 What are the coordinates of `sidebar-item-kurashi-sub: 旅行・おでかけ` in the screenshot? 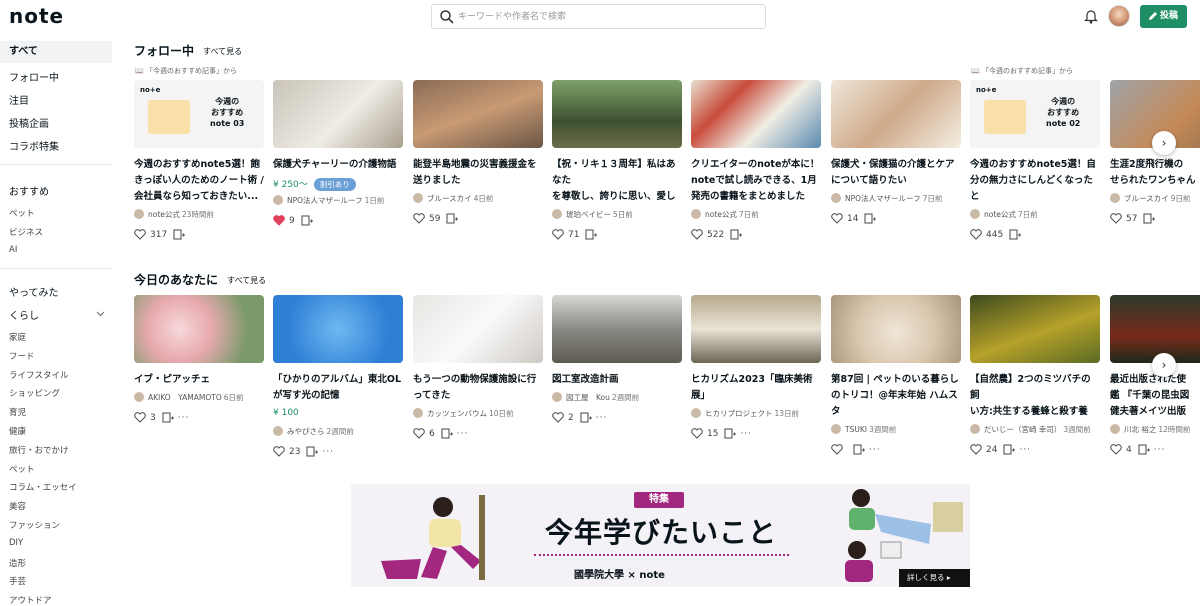 It's located at (39, 450).